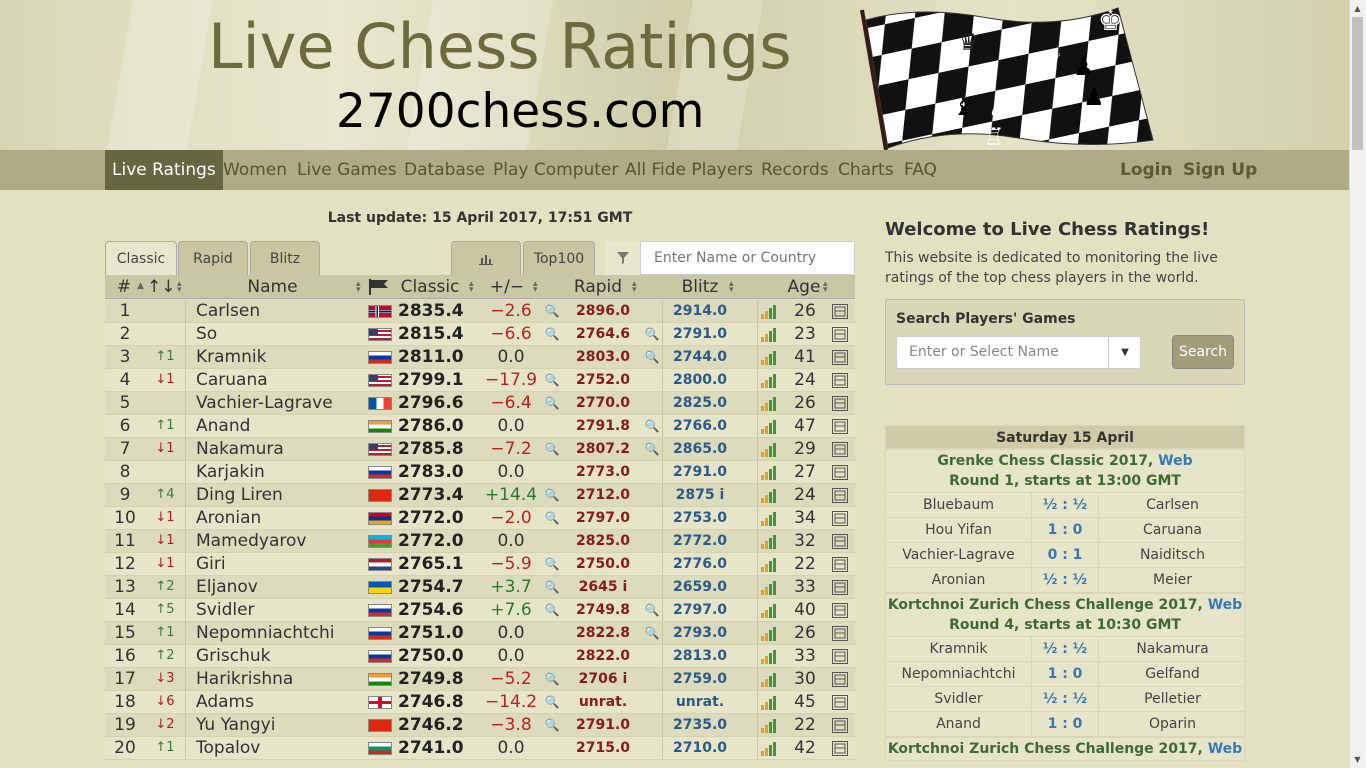 The width and height of the screenshot is (1366, 768). Describe the element at coordinates (959, 674) in the screenshot. I see `white-player: Nepomniachtchi` at that location.